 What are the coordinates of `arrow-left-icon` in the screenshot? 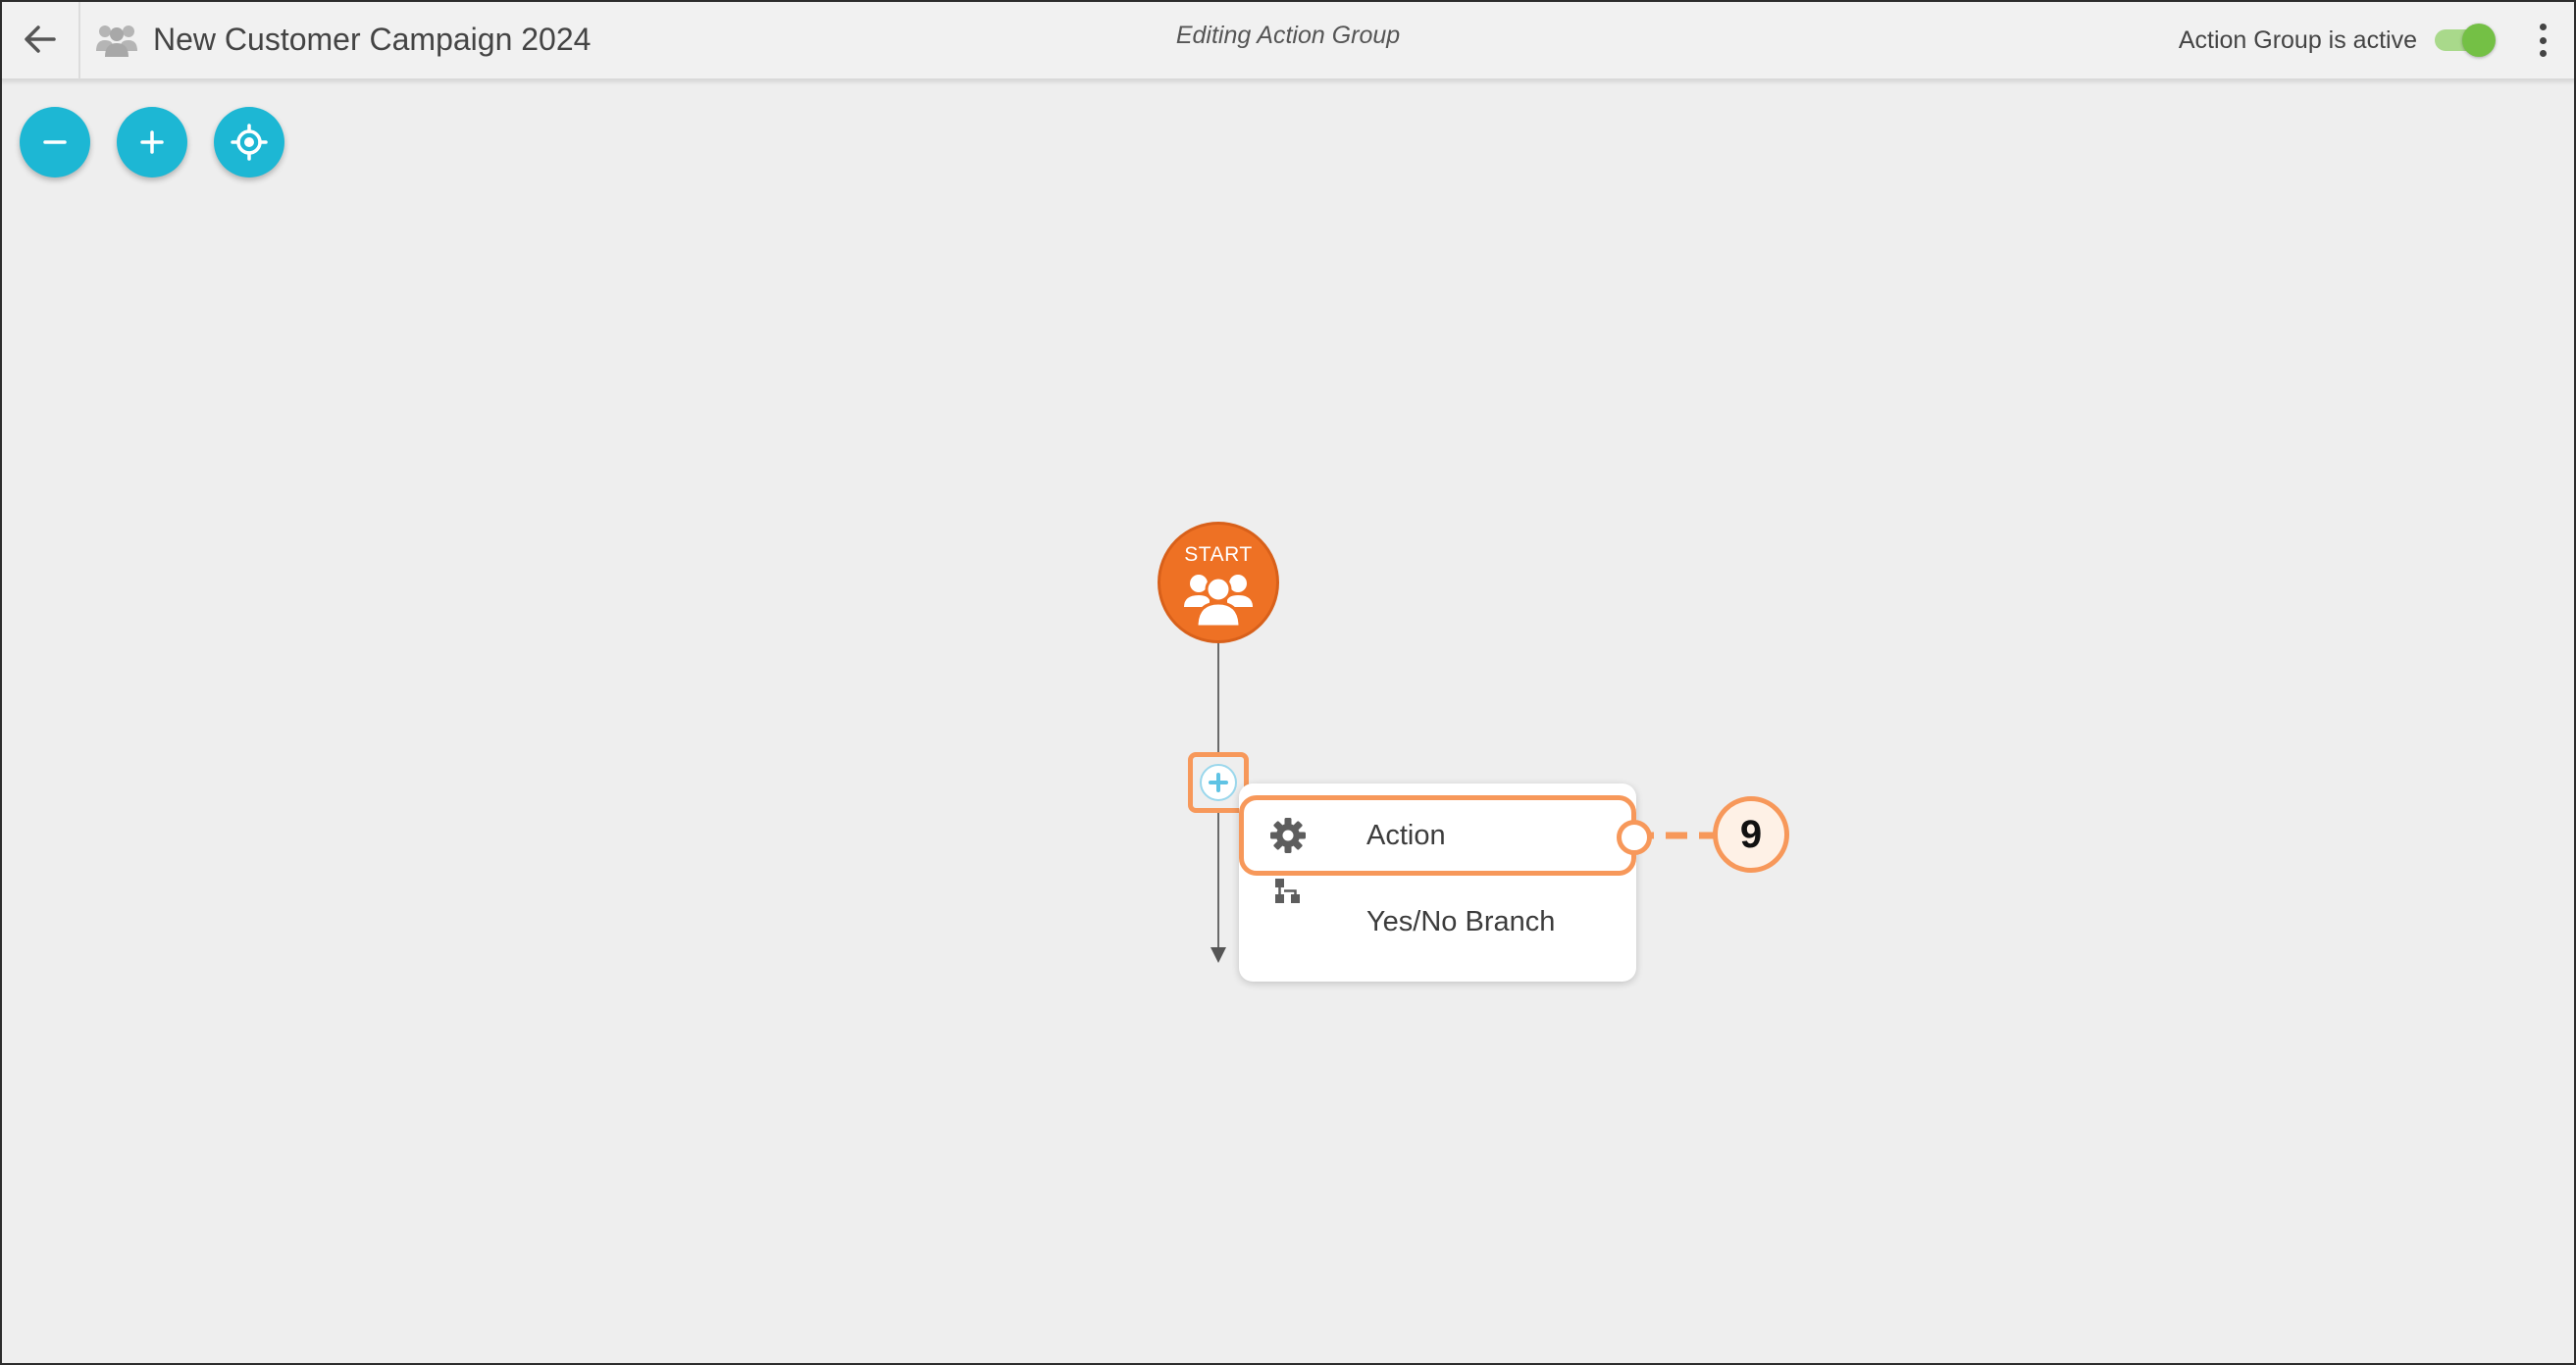 It's located at (40, 39).